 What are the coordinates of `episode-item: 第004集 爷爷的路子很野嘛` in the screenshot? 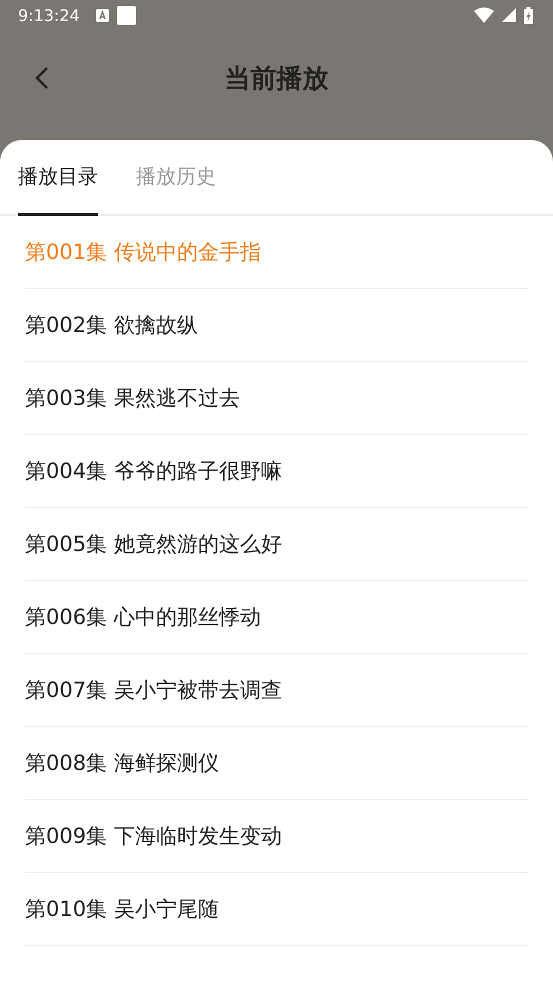 It's located at (153, 471).